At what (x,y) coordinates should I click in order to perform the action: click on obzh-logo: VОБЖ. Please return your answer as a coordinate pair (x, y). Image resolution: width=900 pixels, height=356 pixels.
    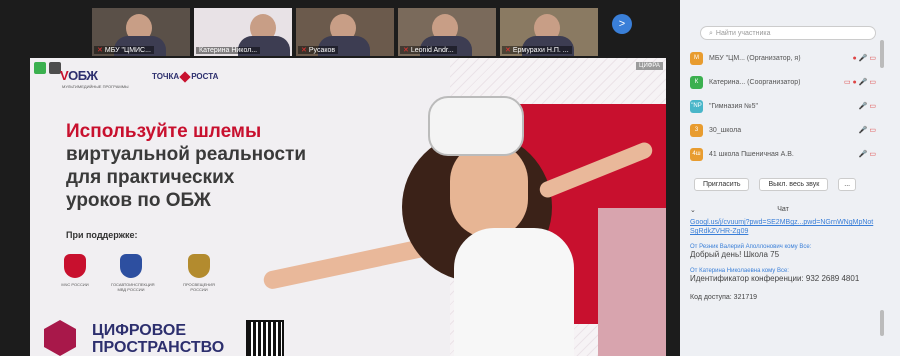
    Looking at the image, I should click on (79, 75).